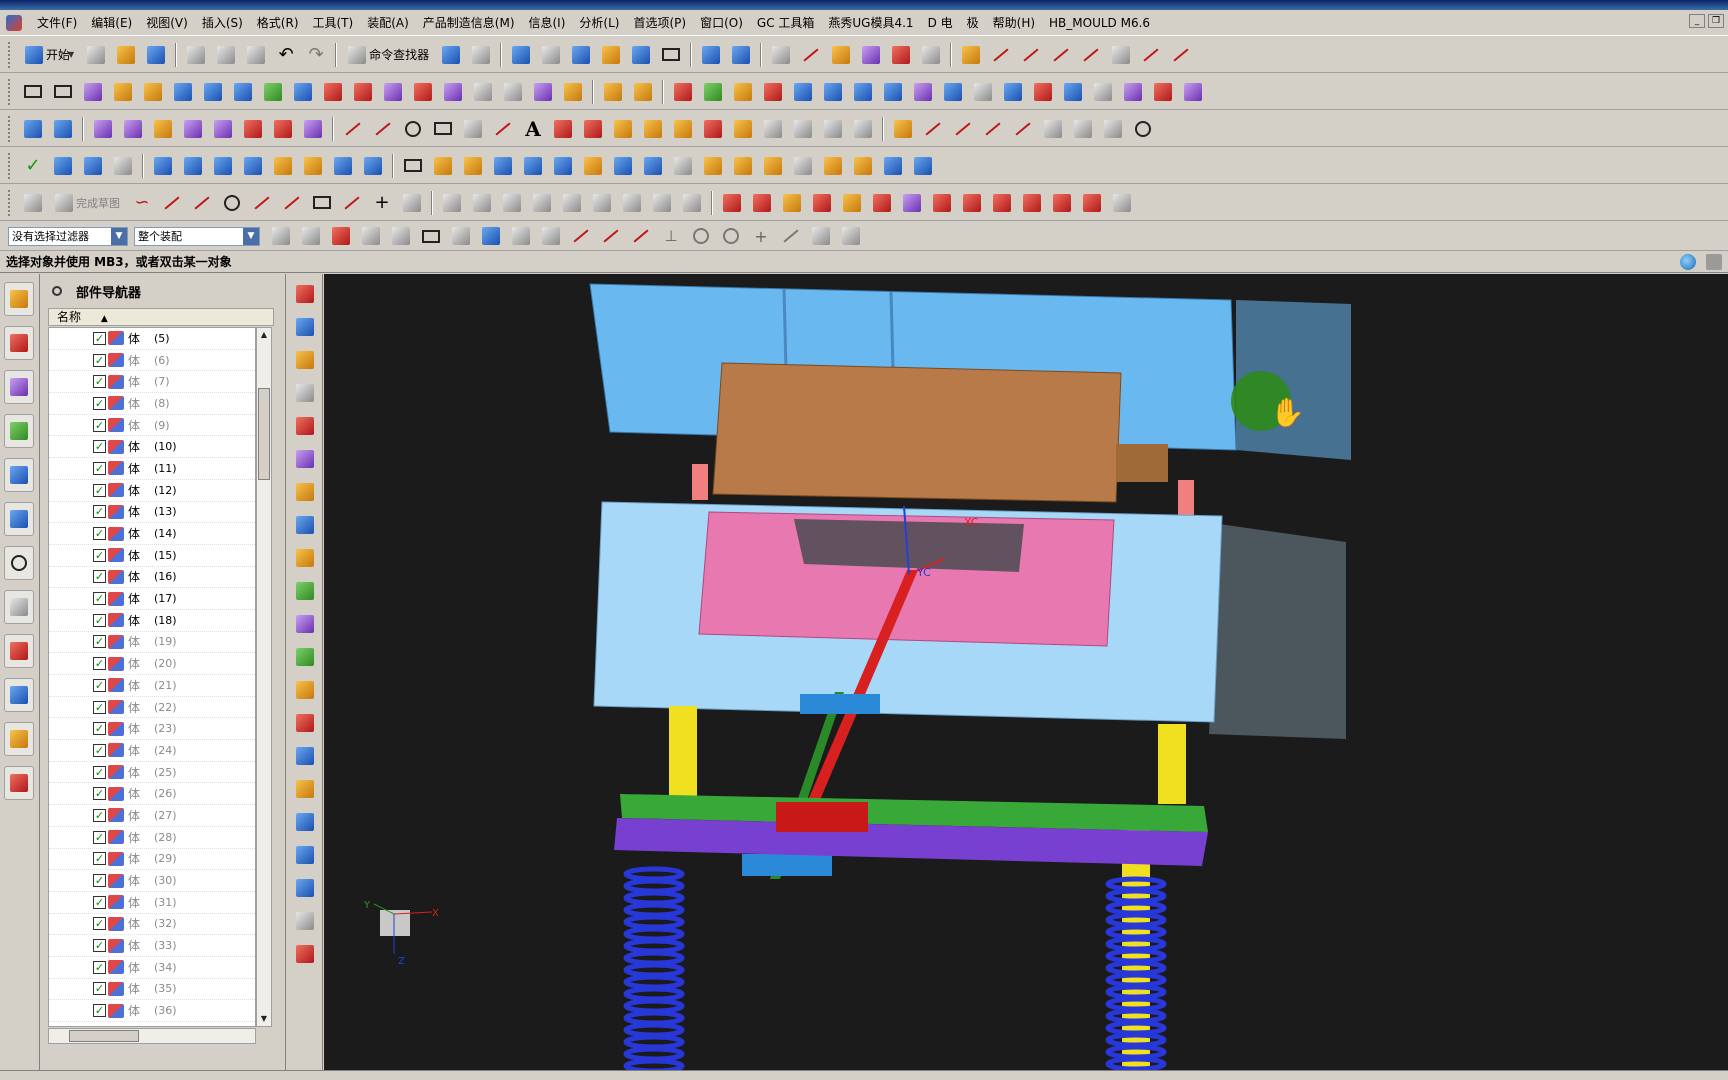 Image resolution: width=1728 pixels, height=1080 pixels. I want to click on tree-node-body: ✓ 体 (12), so click(152, 491).